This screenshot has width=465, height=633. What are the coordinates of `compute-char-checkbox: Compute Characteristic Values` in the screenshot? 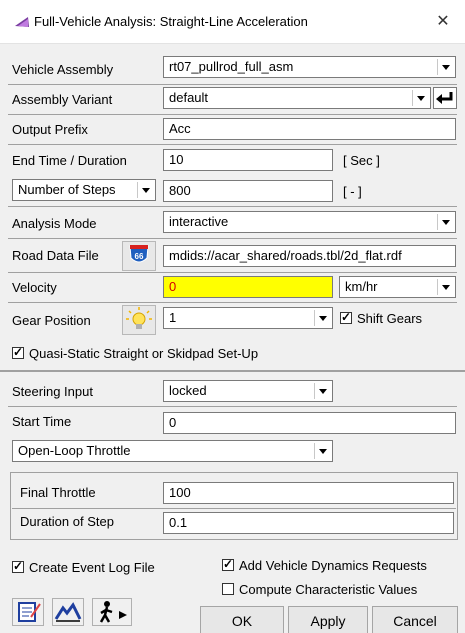 It's located at (319, 589).